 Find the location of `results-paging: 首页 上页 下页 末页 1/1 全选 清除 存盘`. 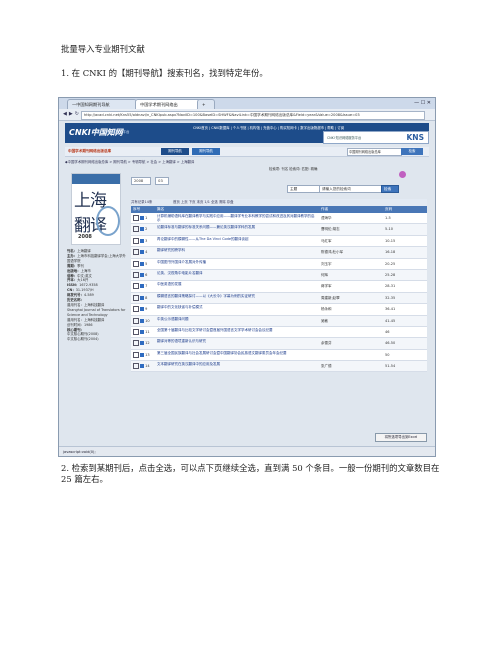

results-paging: 首页 上页 下页 末页 1/1 全选 清除 存盘 is located at coordinates (203, 202).